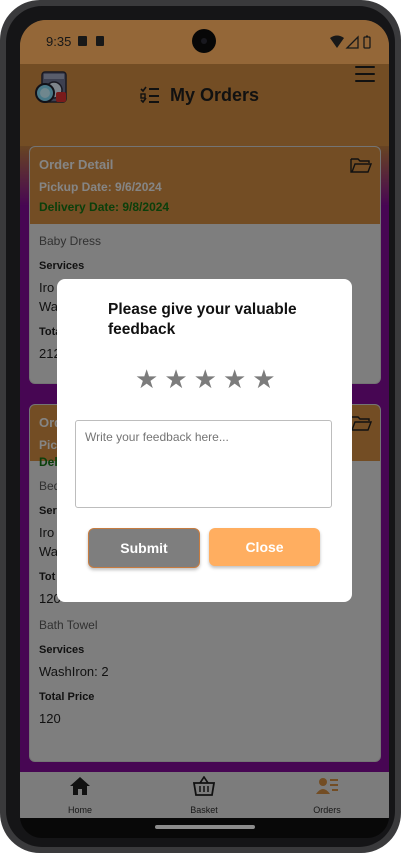  Describe the element at coordinates (144, 548) in the screenshot. I see `submit-button: Submit` at that location.